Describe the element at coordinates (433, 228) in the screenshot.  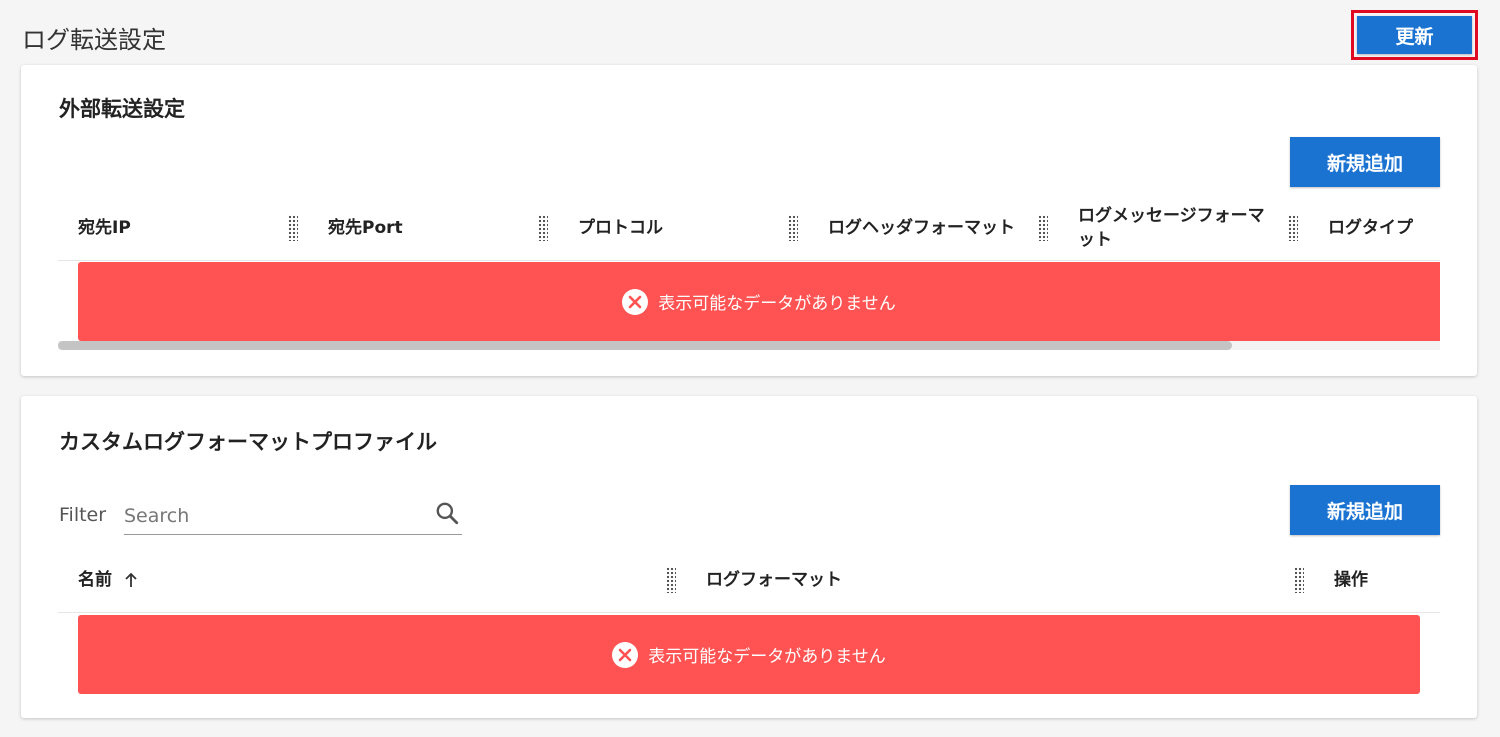
I see `column-header-dest-port: 宛先Port` at that location.